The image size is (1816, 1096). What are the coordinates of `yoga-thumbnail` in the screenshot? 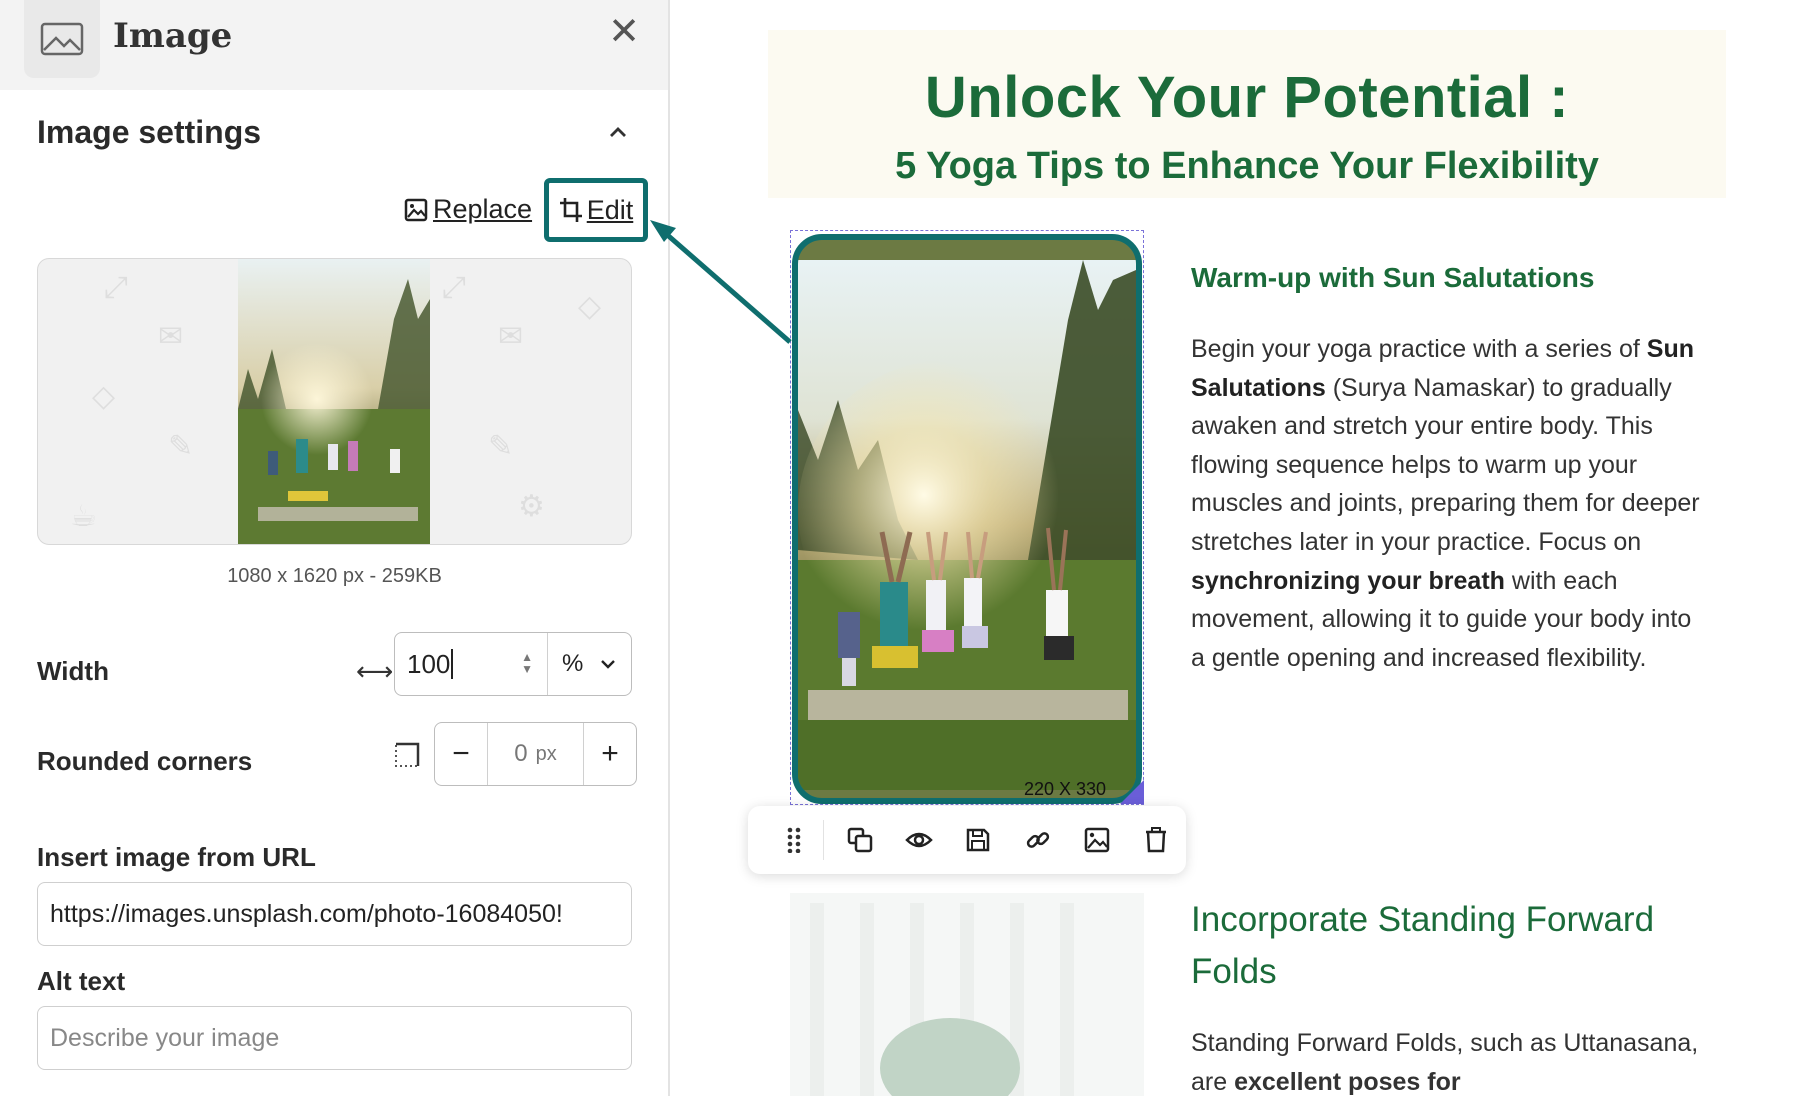 It's located at (334, 401).